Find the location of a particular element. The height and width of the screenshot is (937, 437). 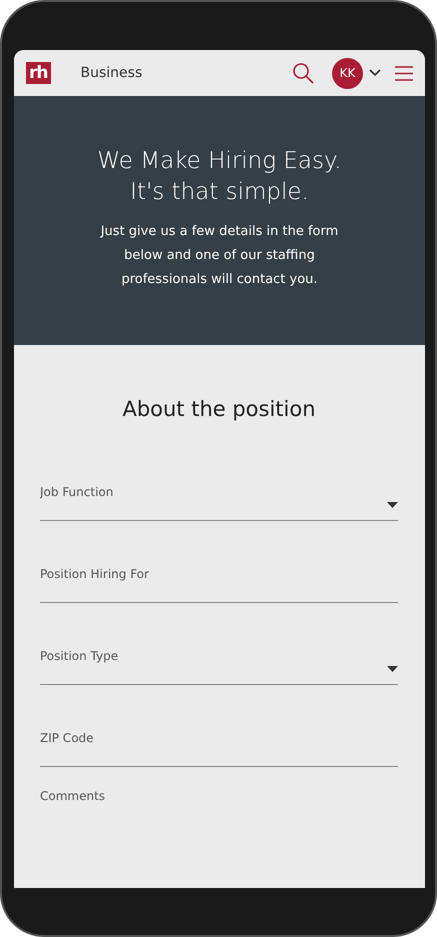

logo: rh is located at coordinates (38, 73).